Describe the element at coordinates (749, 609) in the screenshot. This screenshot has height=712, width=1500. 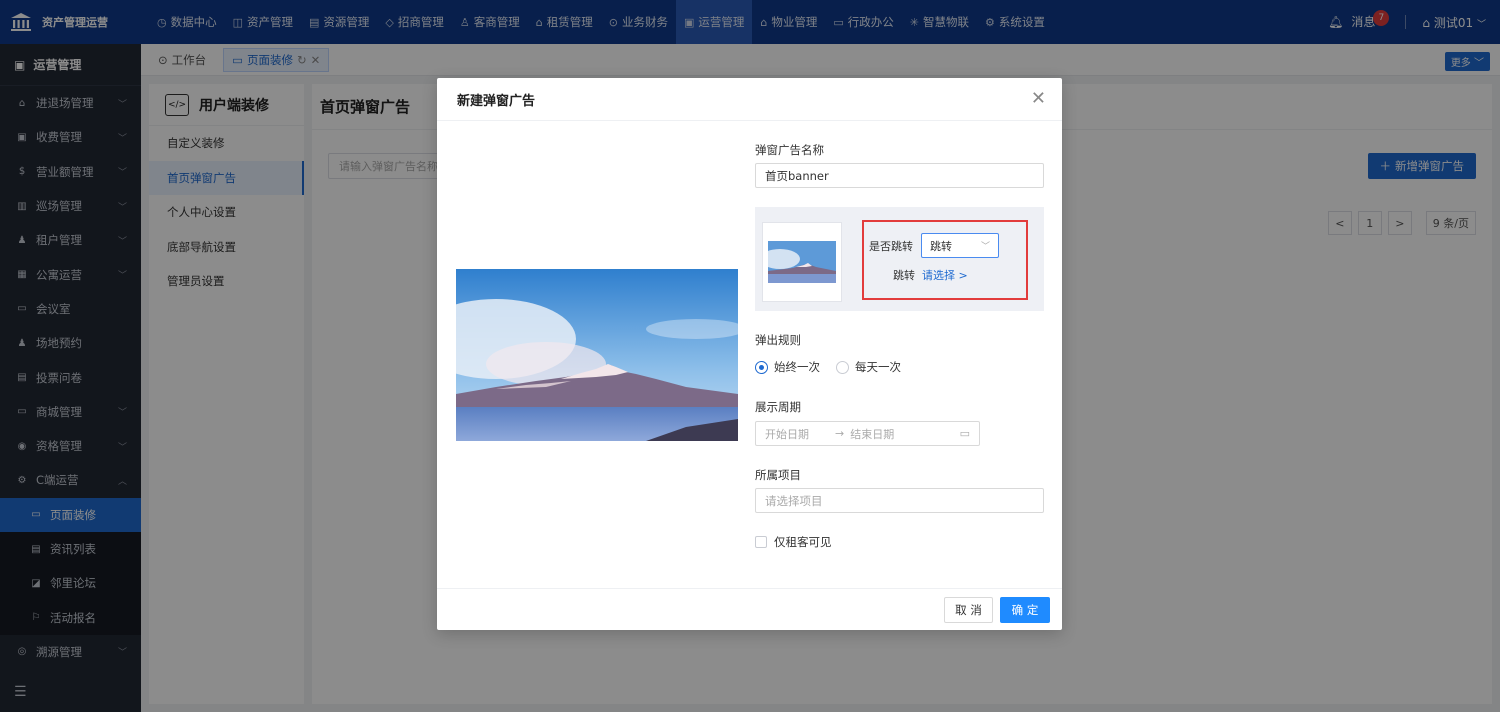
I see `dialog-footer: 取 消 确 定` at that location.